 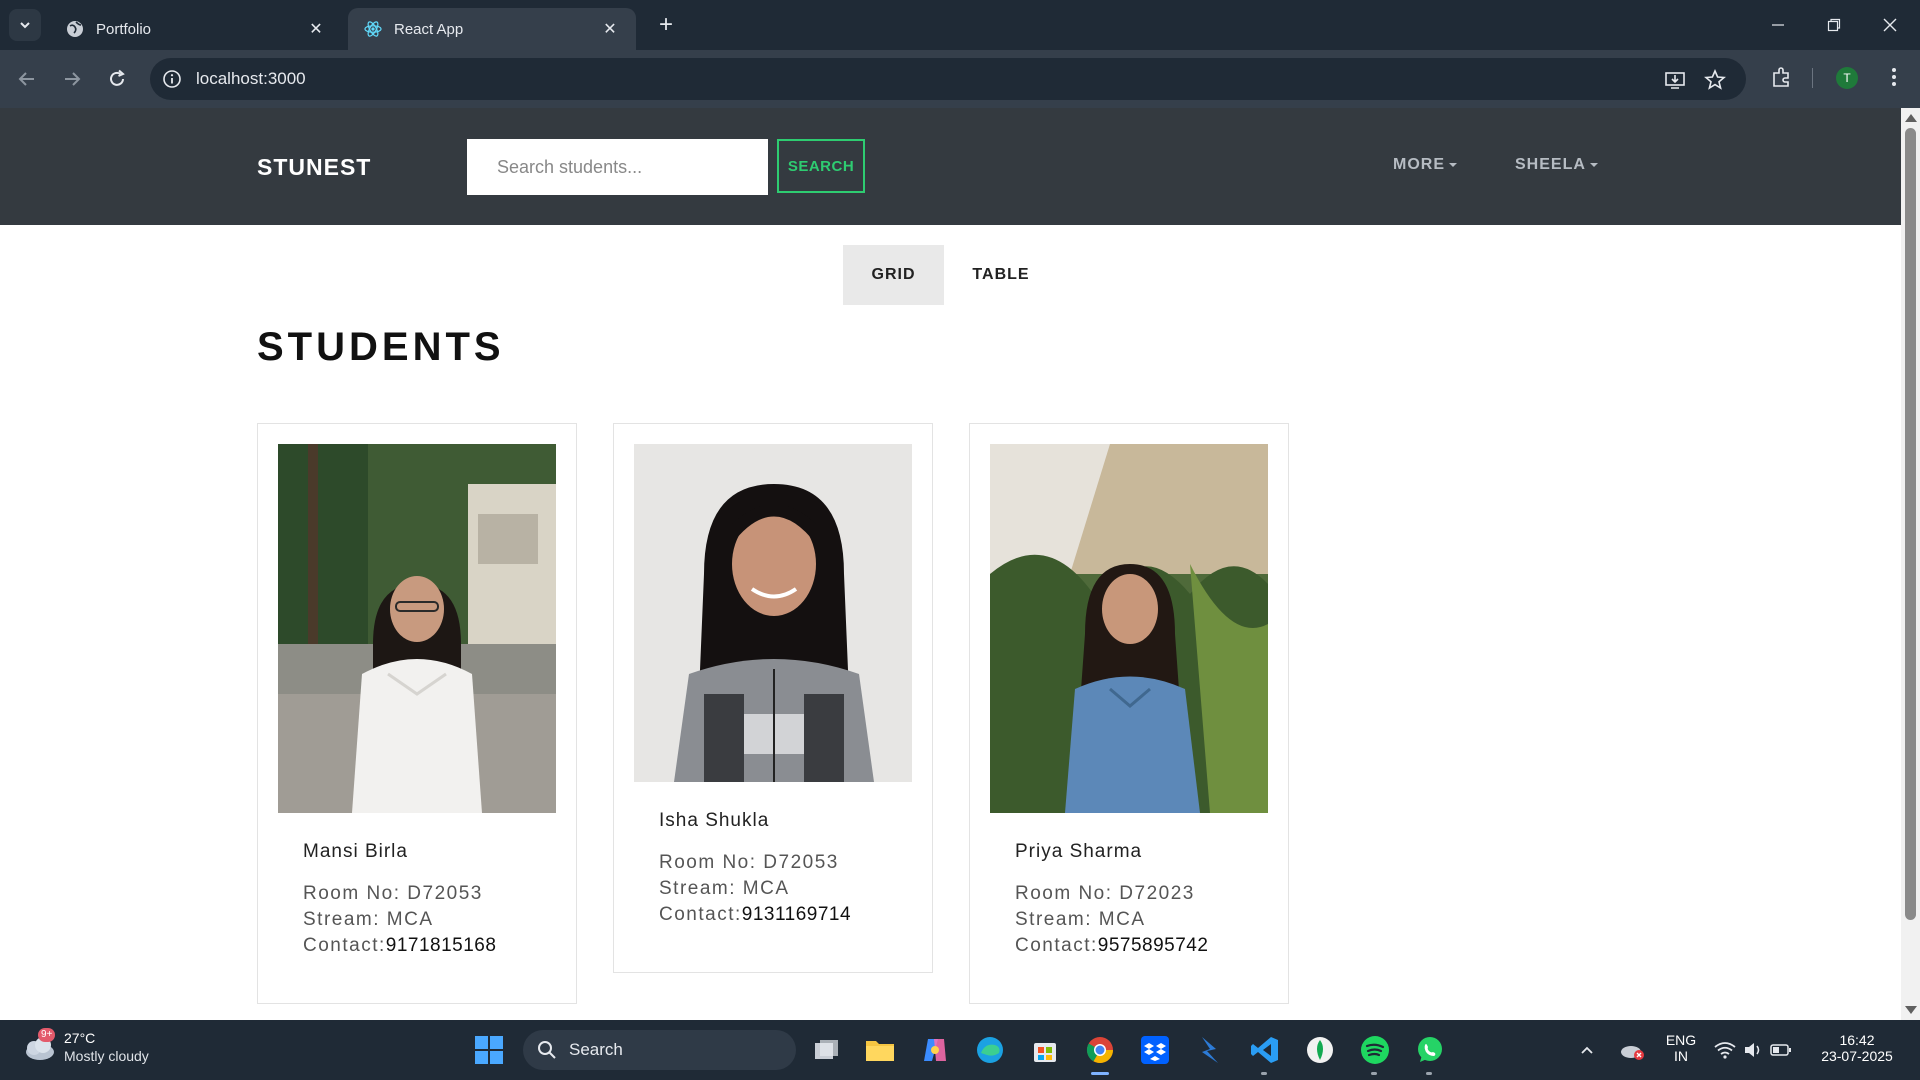 I want to click on close-window-button, so click(x=1890, y=25).